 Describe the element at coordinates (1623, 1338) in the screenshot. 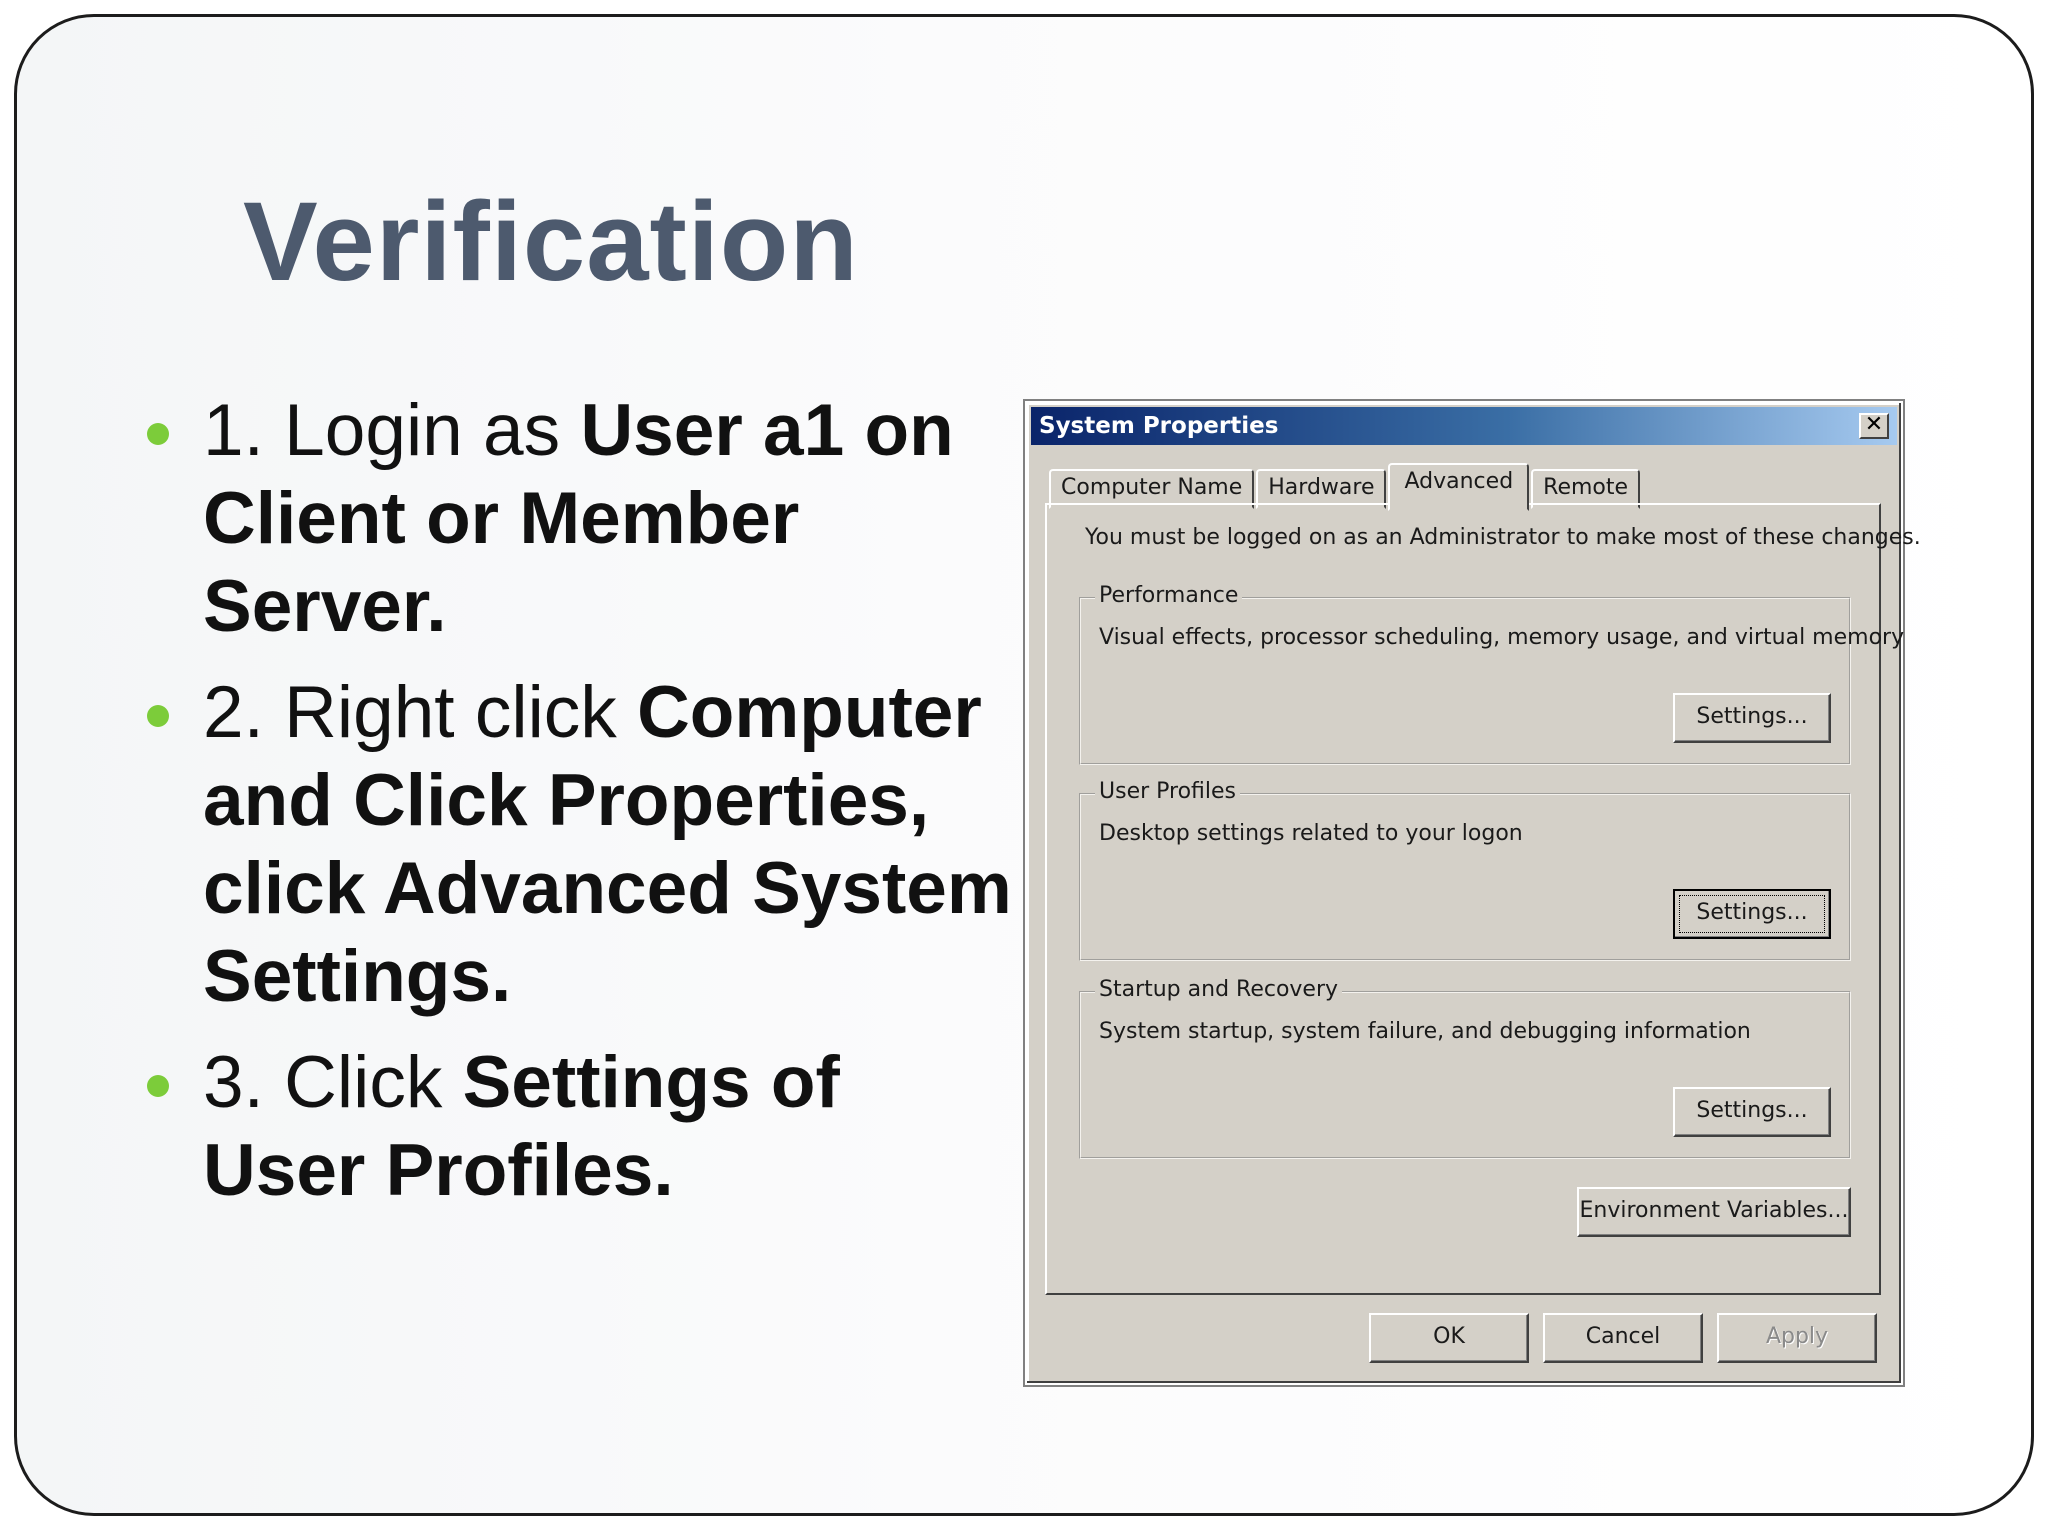

I see `cancel-button: Cancel` at that location.